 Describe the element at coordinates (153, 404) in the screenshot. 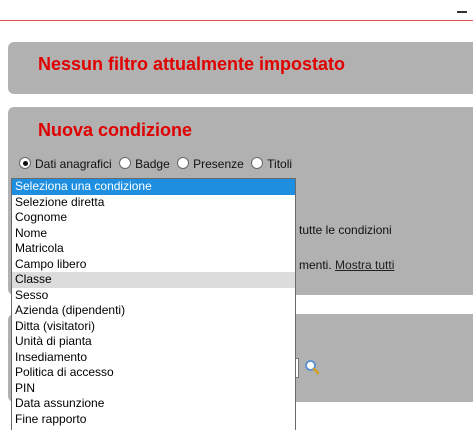

I see `dropdown-option: Data assunzione` at that location.